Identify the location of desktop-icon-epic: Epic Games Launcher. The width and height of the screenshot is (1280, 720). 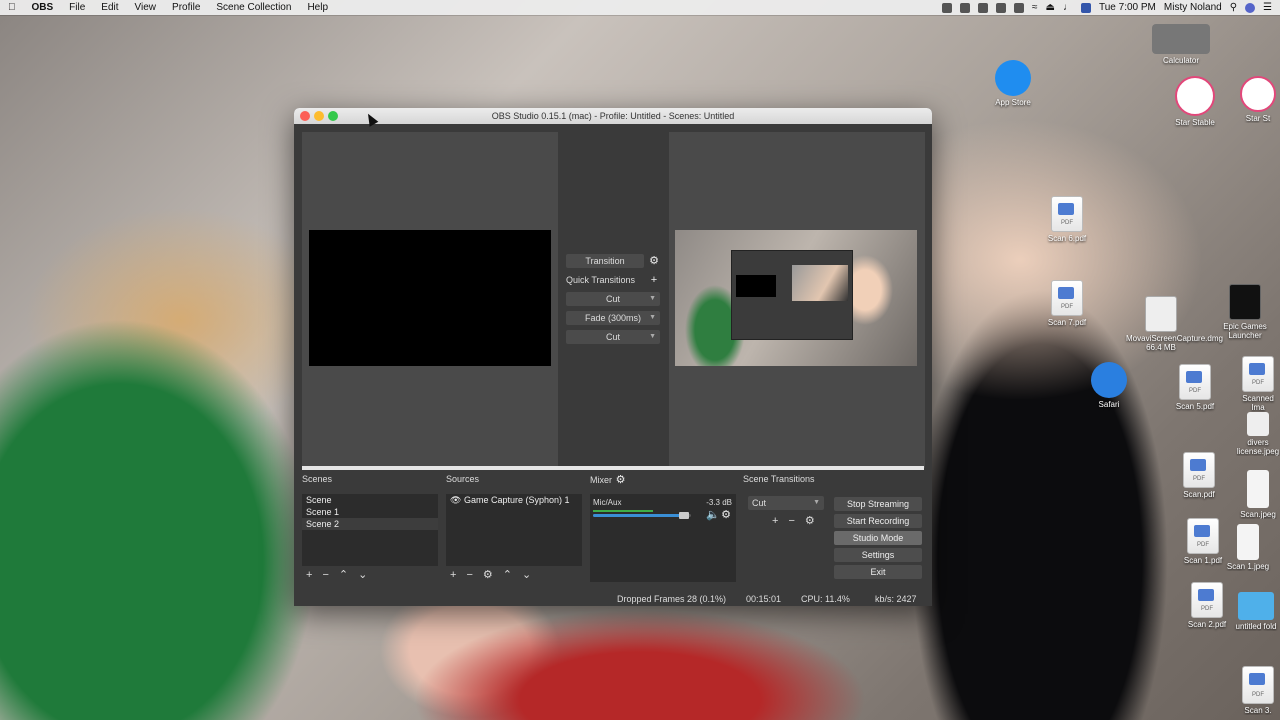
(1245, 312).